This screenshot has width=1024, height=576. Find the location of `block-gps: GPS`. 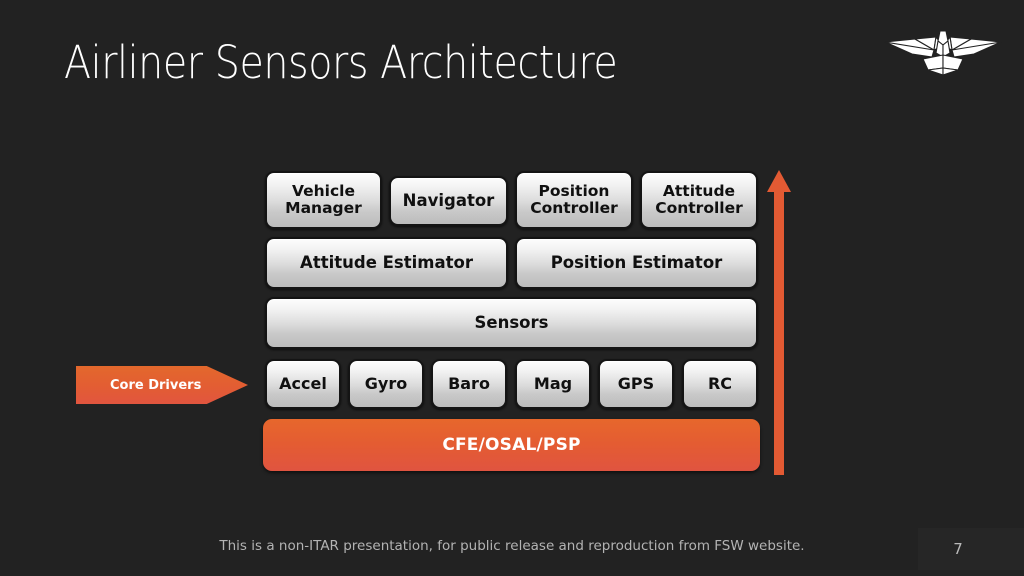

block-gps: GPS is located at coordinates (636, 384).